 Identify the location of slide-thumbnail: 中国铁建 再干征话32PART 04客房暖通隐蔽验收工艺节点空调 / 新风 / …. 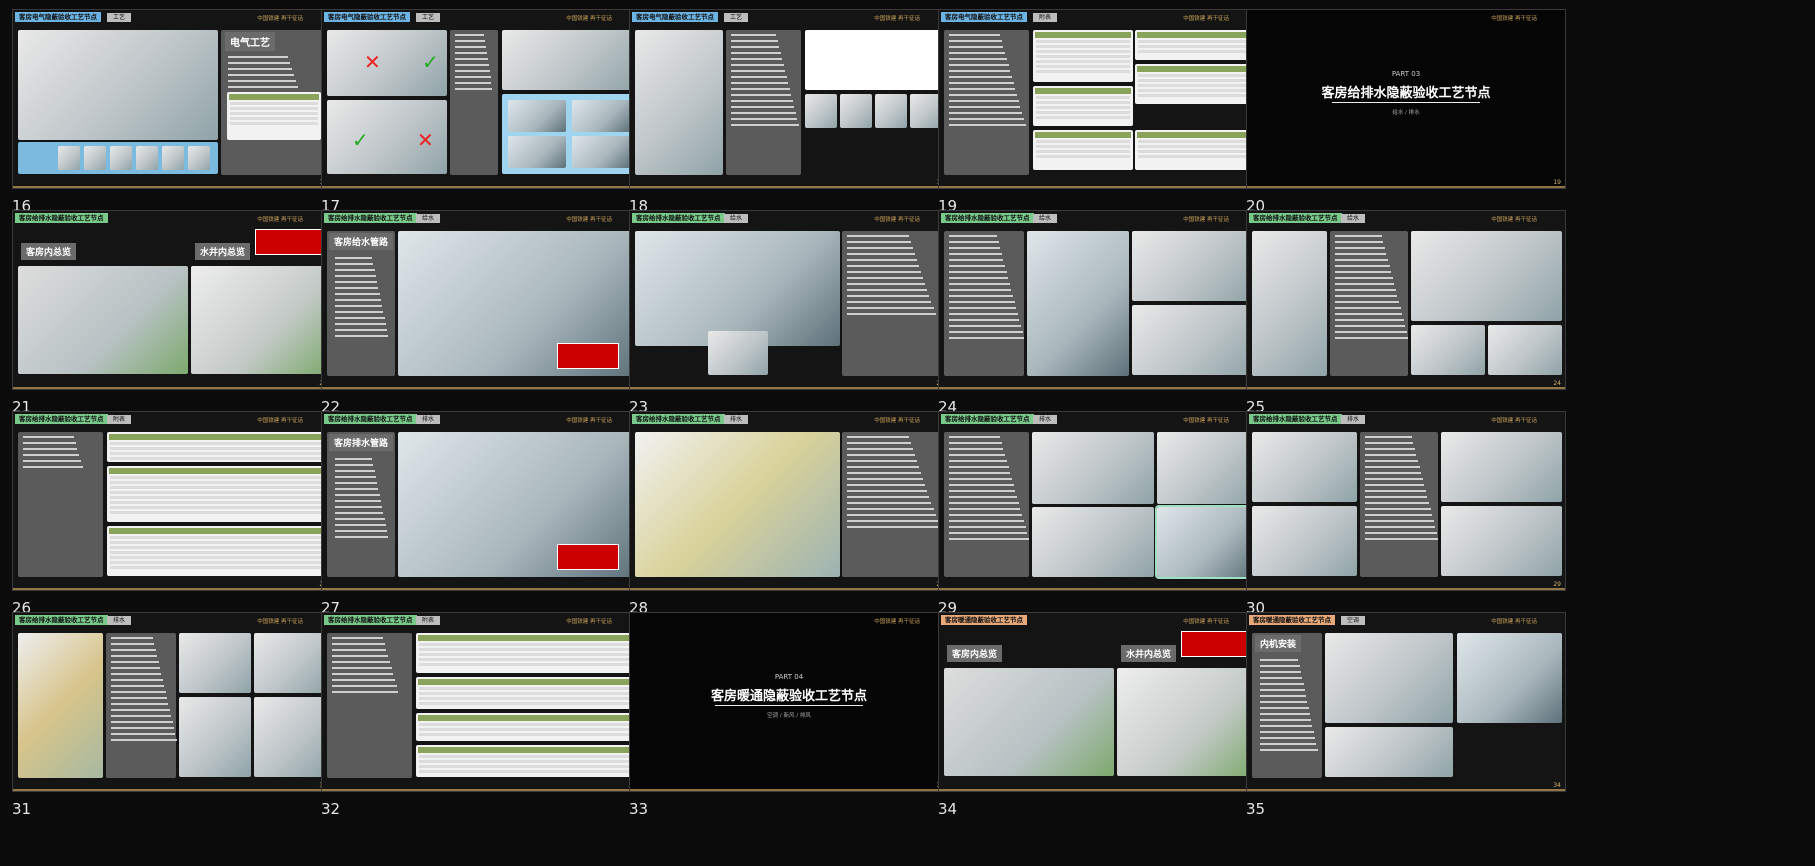
(790, 715).